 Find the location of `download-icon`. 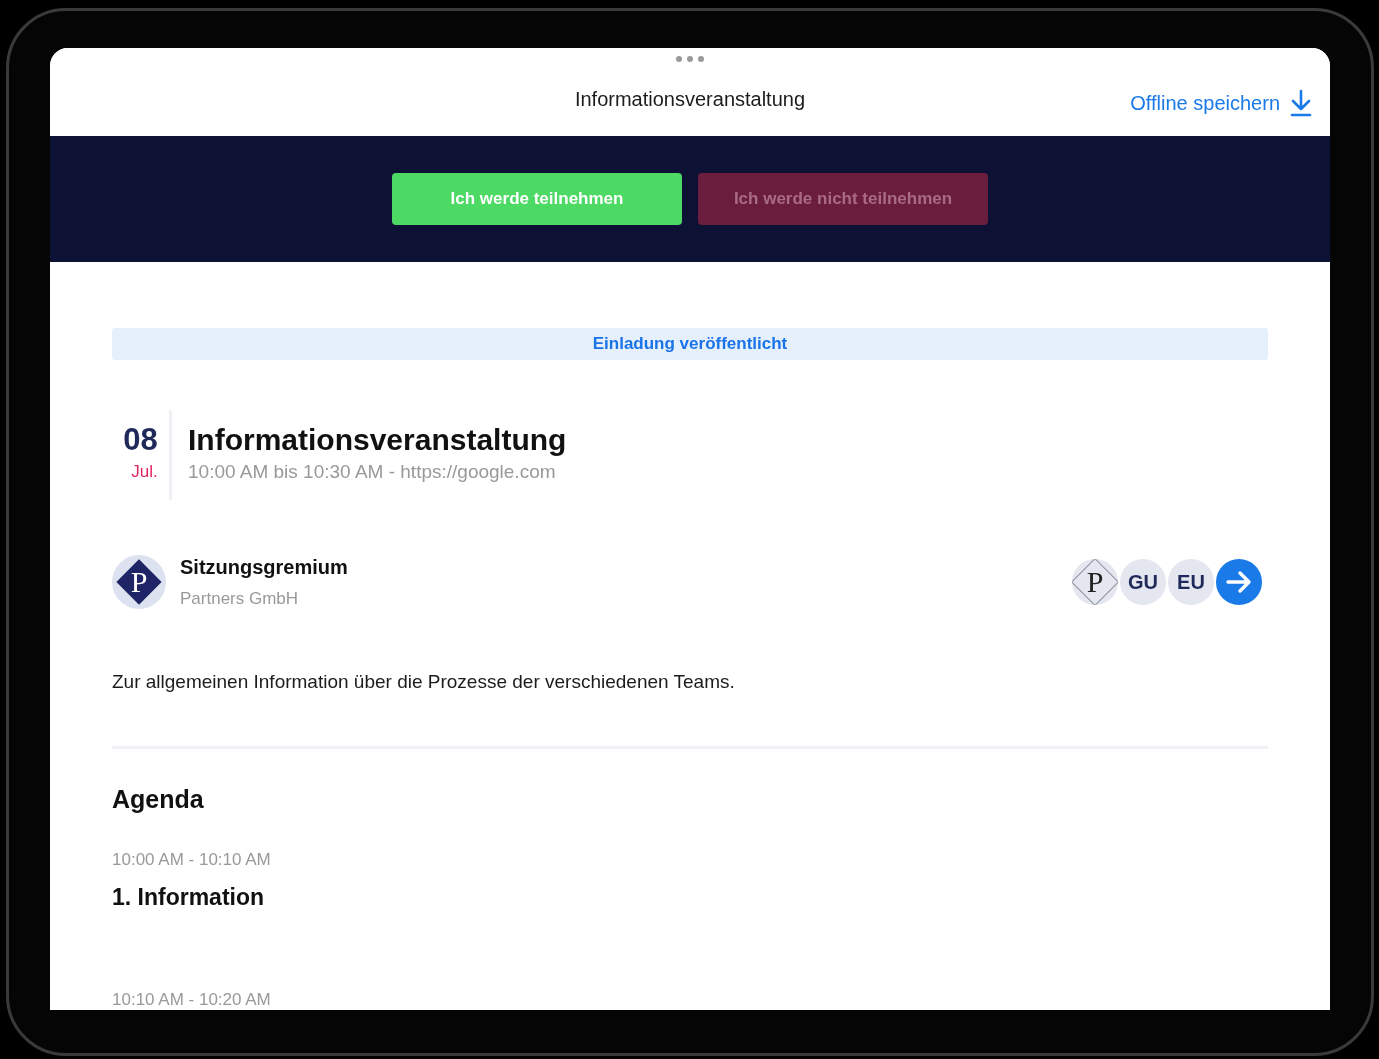

download-icon is located at coordinates (1301, 103).